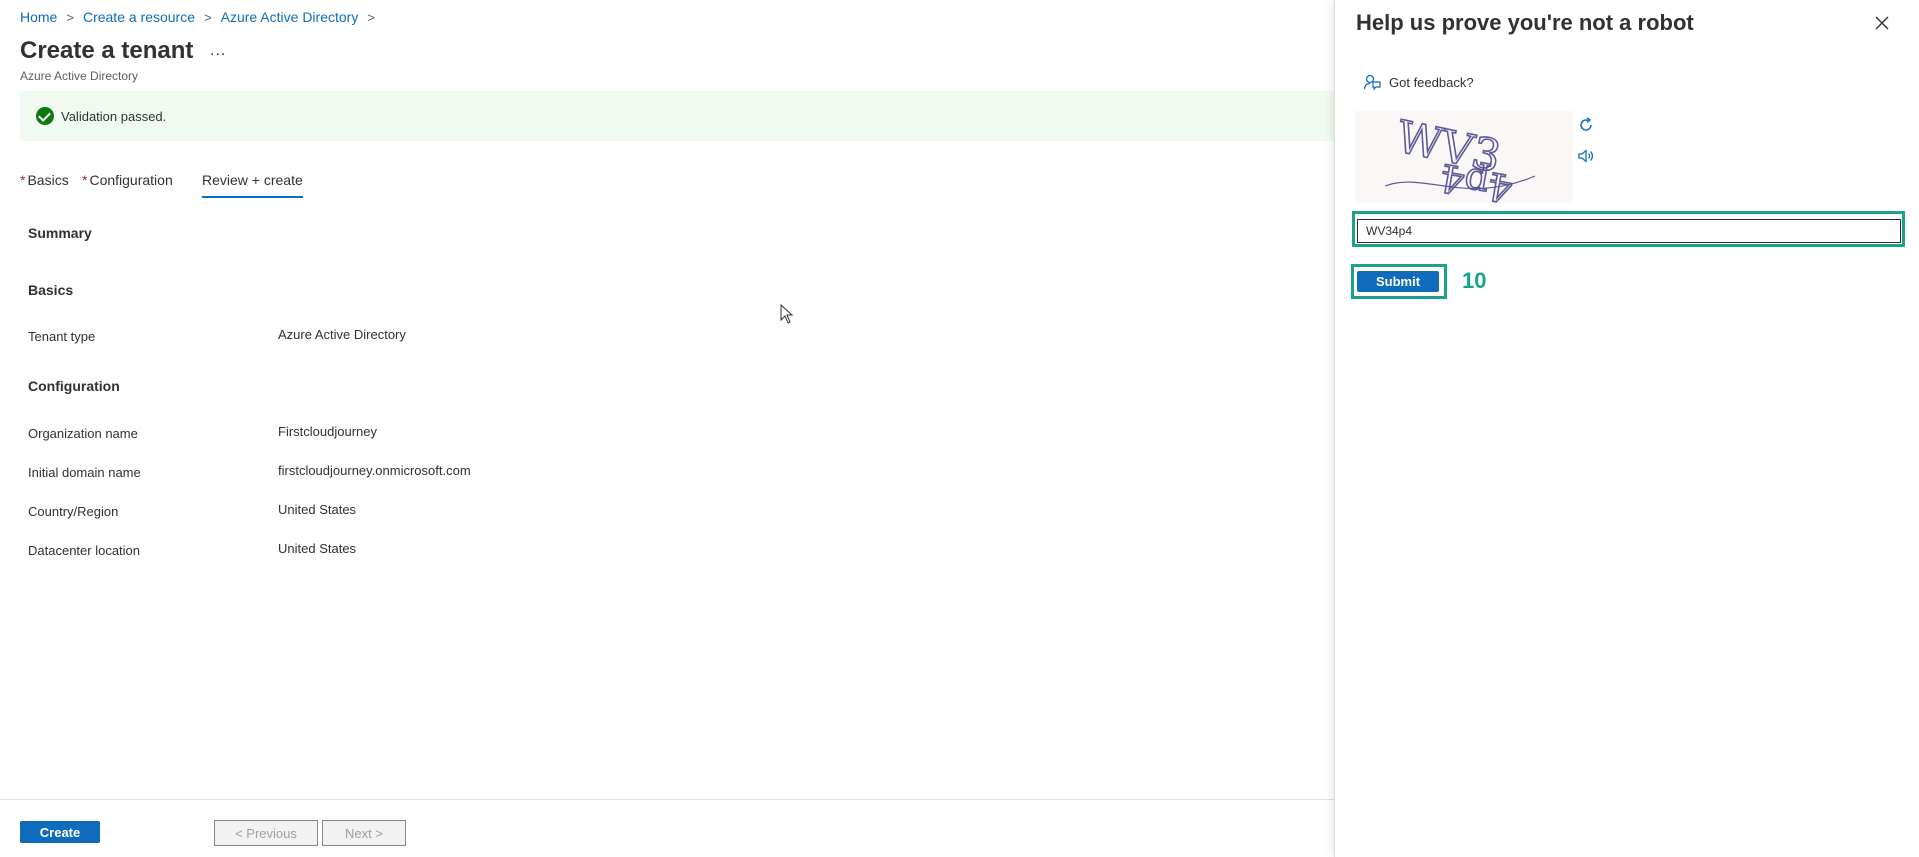  I want to click on create-button: Create, so click(60, 832).